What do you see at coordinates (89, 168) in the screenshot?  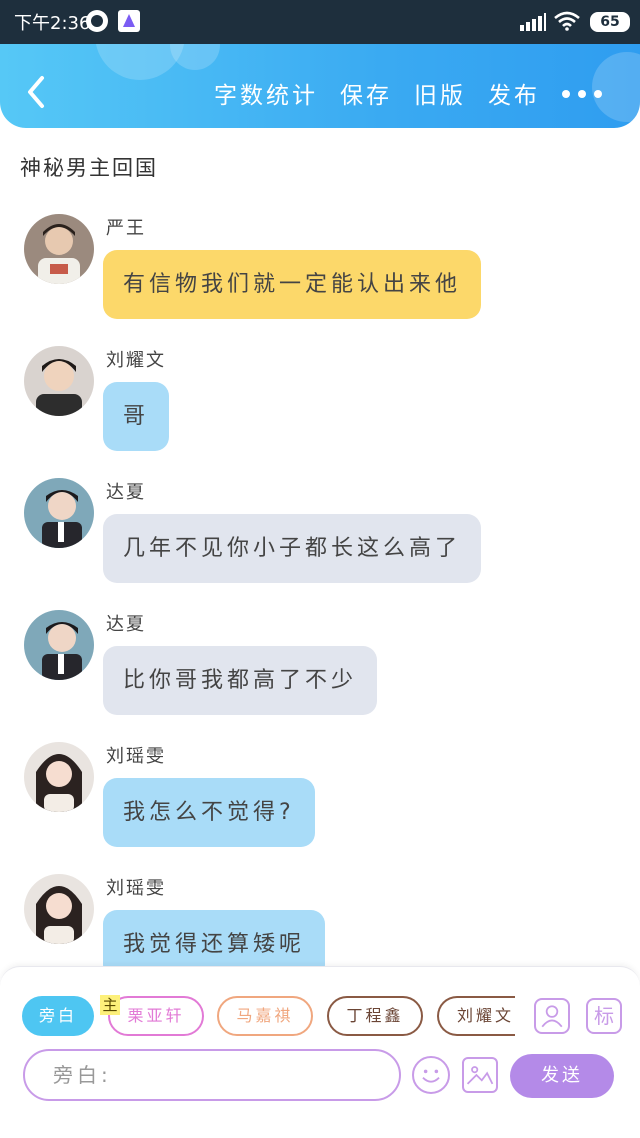 I see `story-title: 神秘男主回国` at bounding box center [89, 168].